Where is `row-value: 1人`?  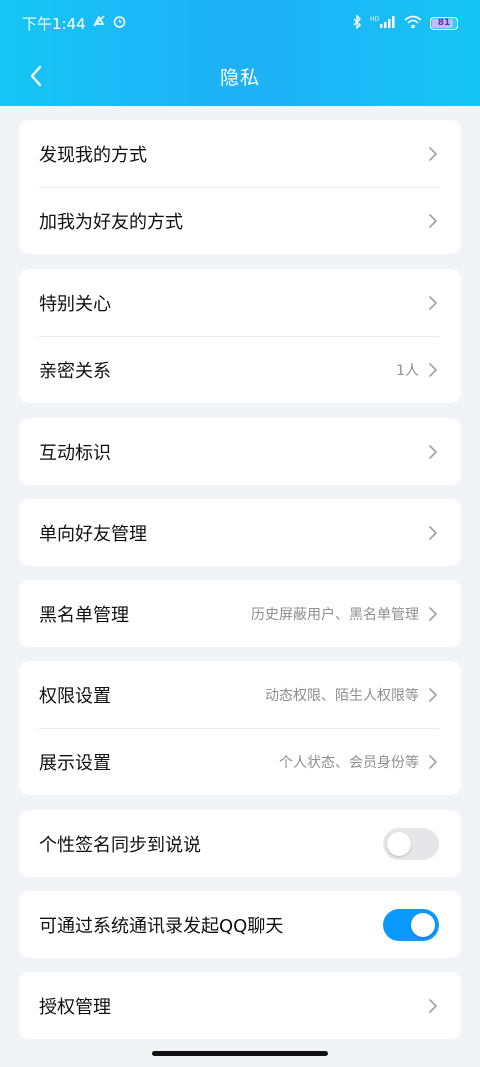 row-value: 1人 is located at coordinates (407, 370).